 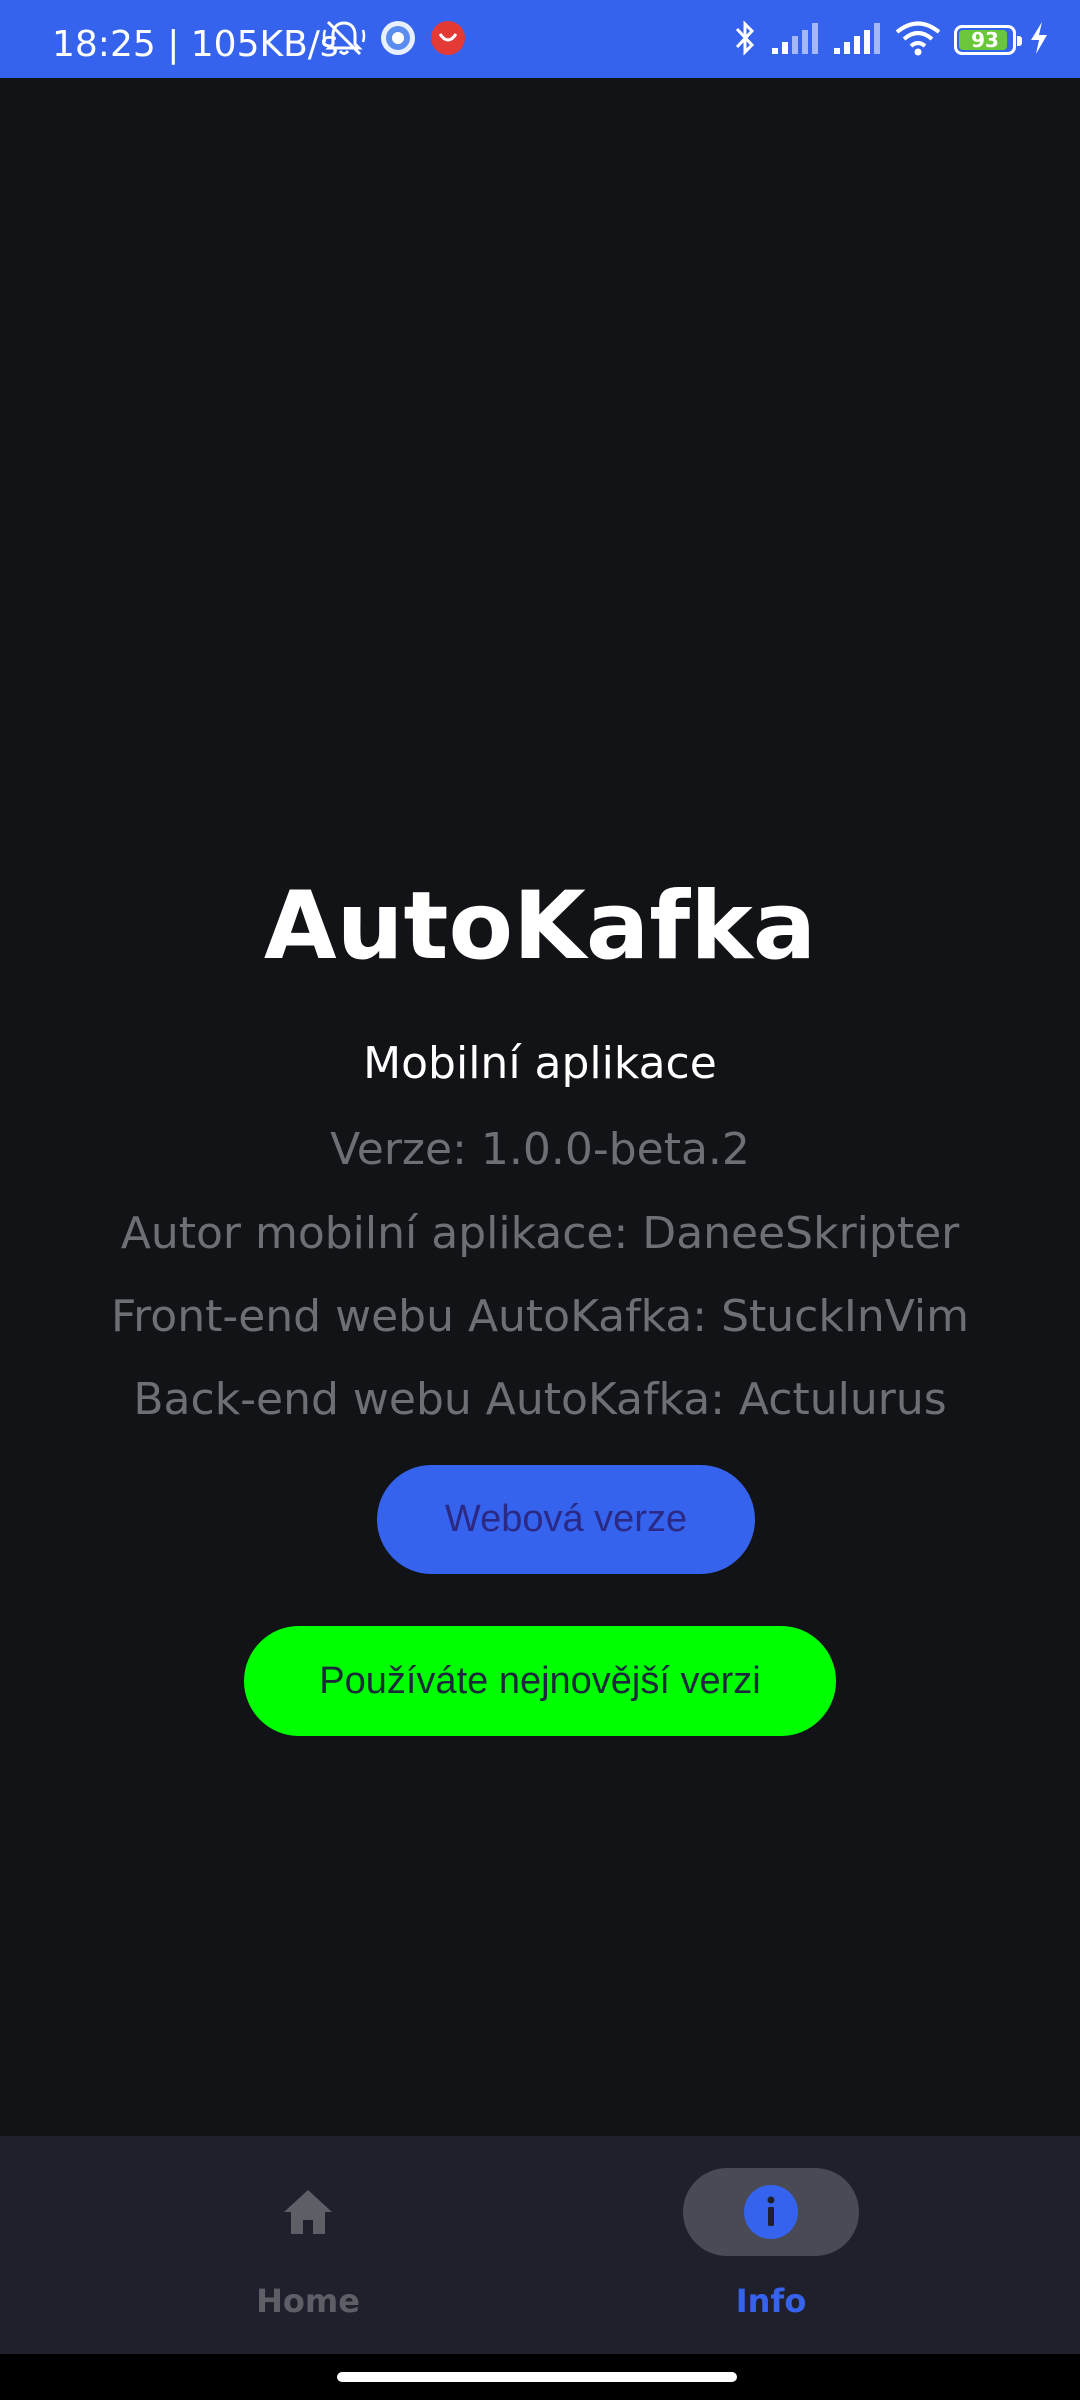 I want to click on mute-bell-icon, so click(x=344, y=40).